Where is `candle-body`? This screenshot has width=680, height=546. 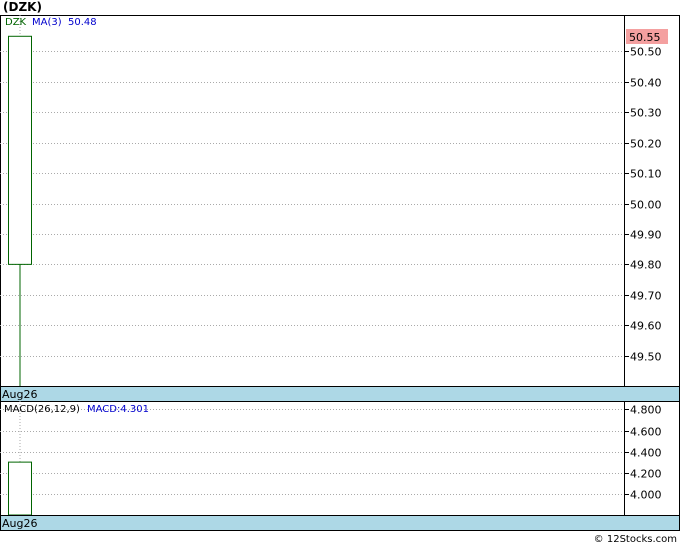
candle-body is located at coordinates (20, 150).